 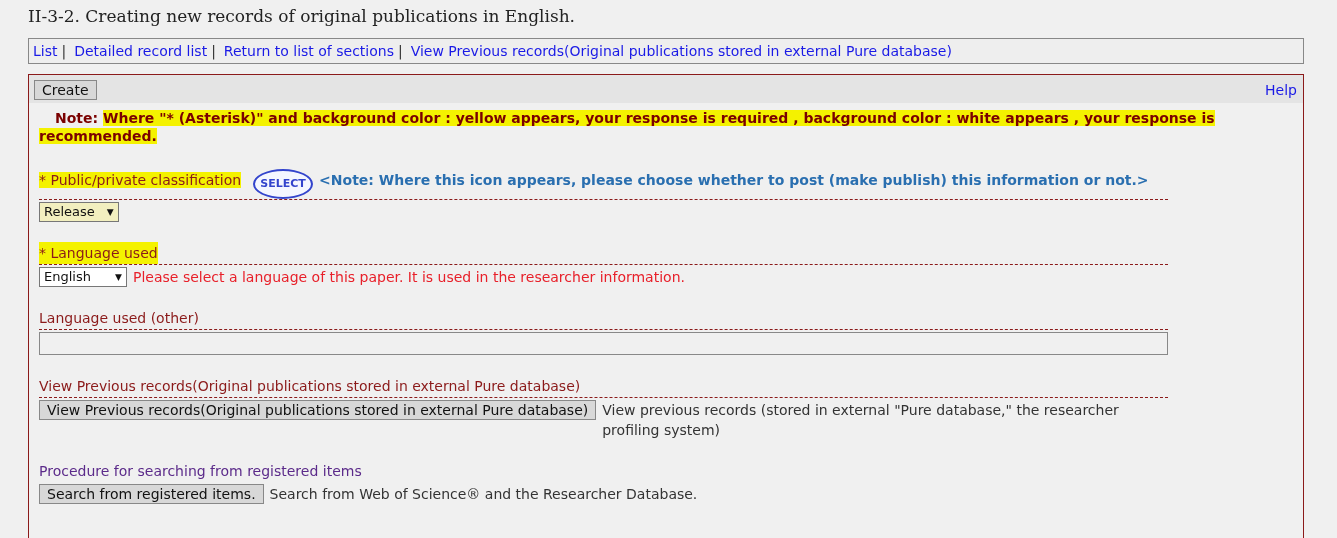 What do you see at coordinates (409, 277) in the screenshot?
I see `hint-text: Please select a language of this paper. It is used in the researcher information.` at bounding box center [409, 277].